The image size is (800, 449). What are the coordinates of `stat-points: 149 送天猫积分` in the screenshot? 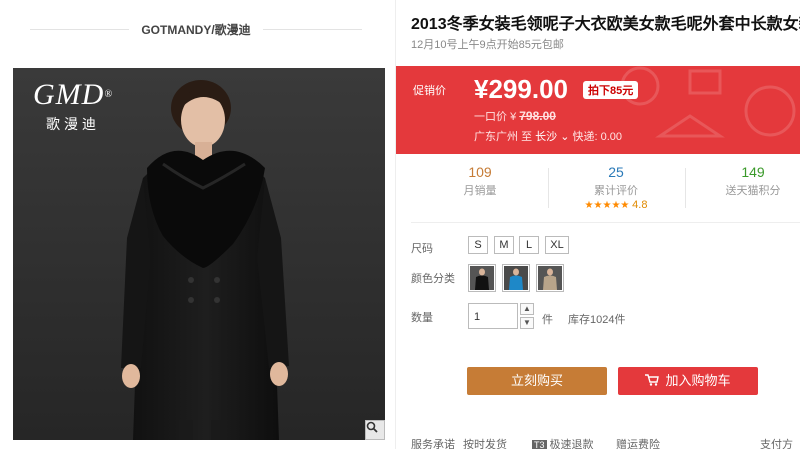 It's located at (743, 181).